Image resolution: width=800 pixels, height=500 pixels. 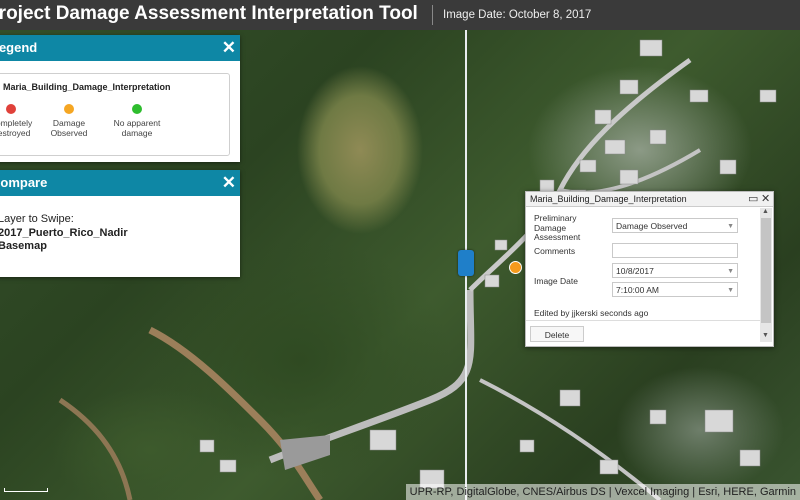 I want to click on image-date-label: Image Date, so click(x=556, y=281).